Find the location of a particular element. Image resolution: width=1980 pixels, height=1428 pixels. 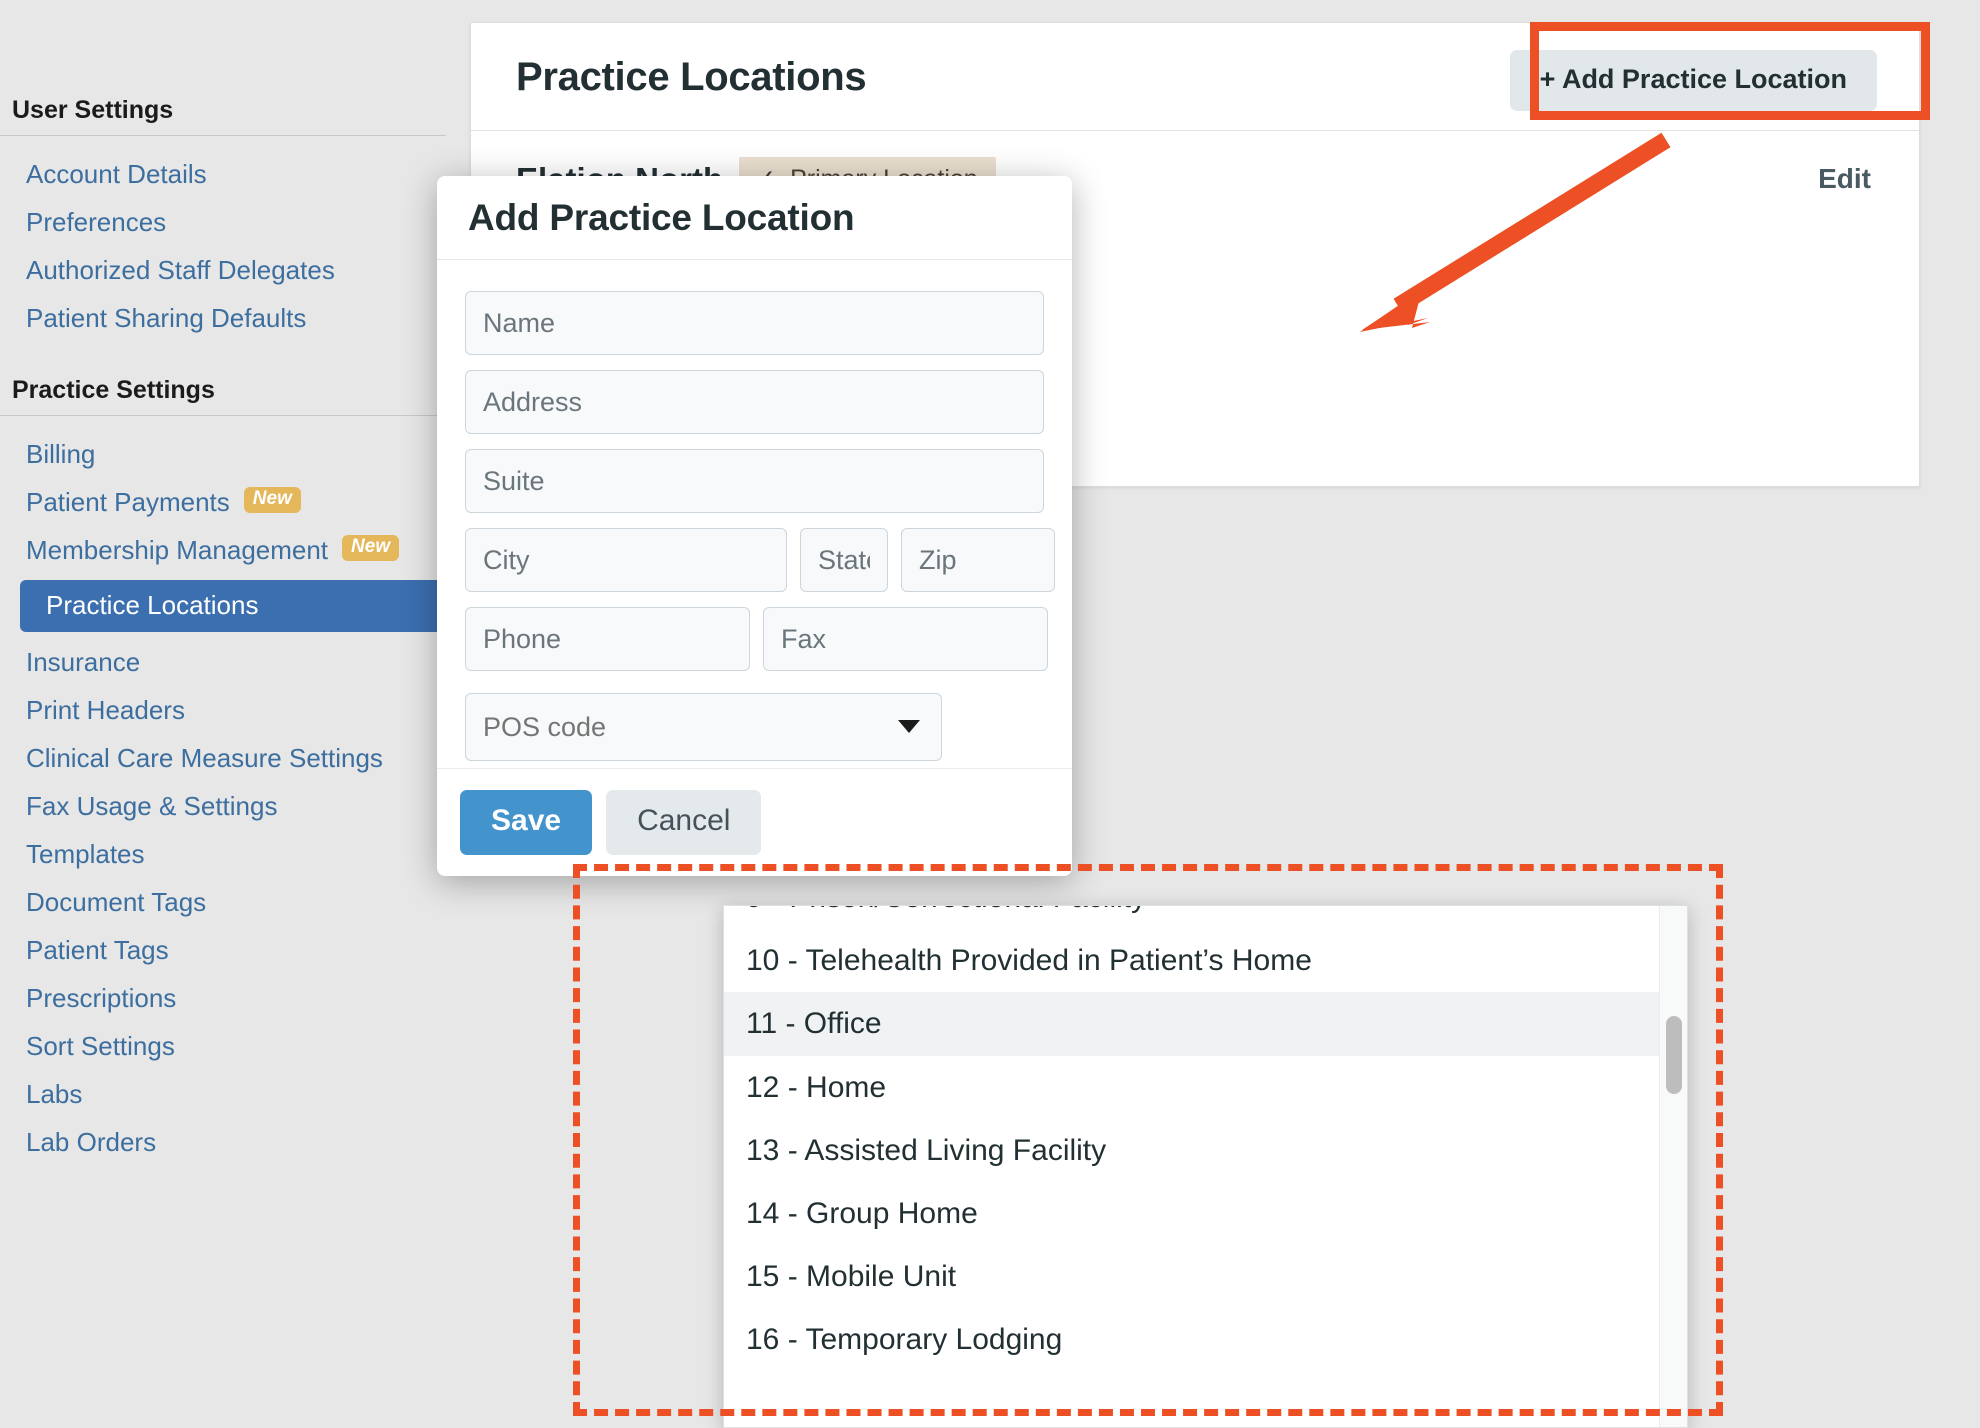

sidebar-item-label: Document Tags is located at coordinates (103, 902).